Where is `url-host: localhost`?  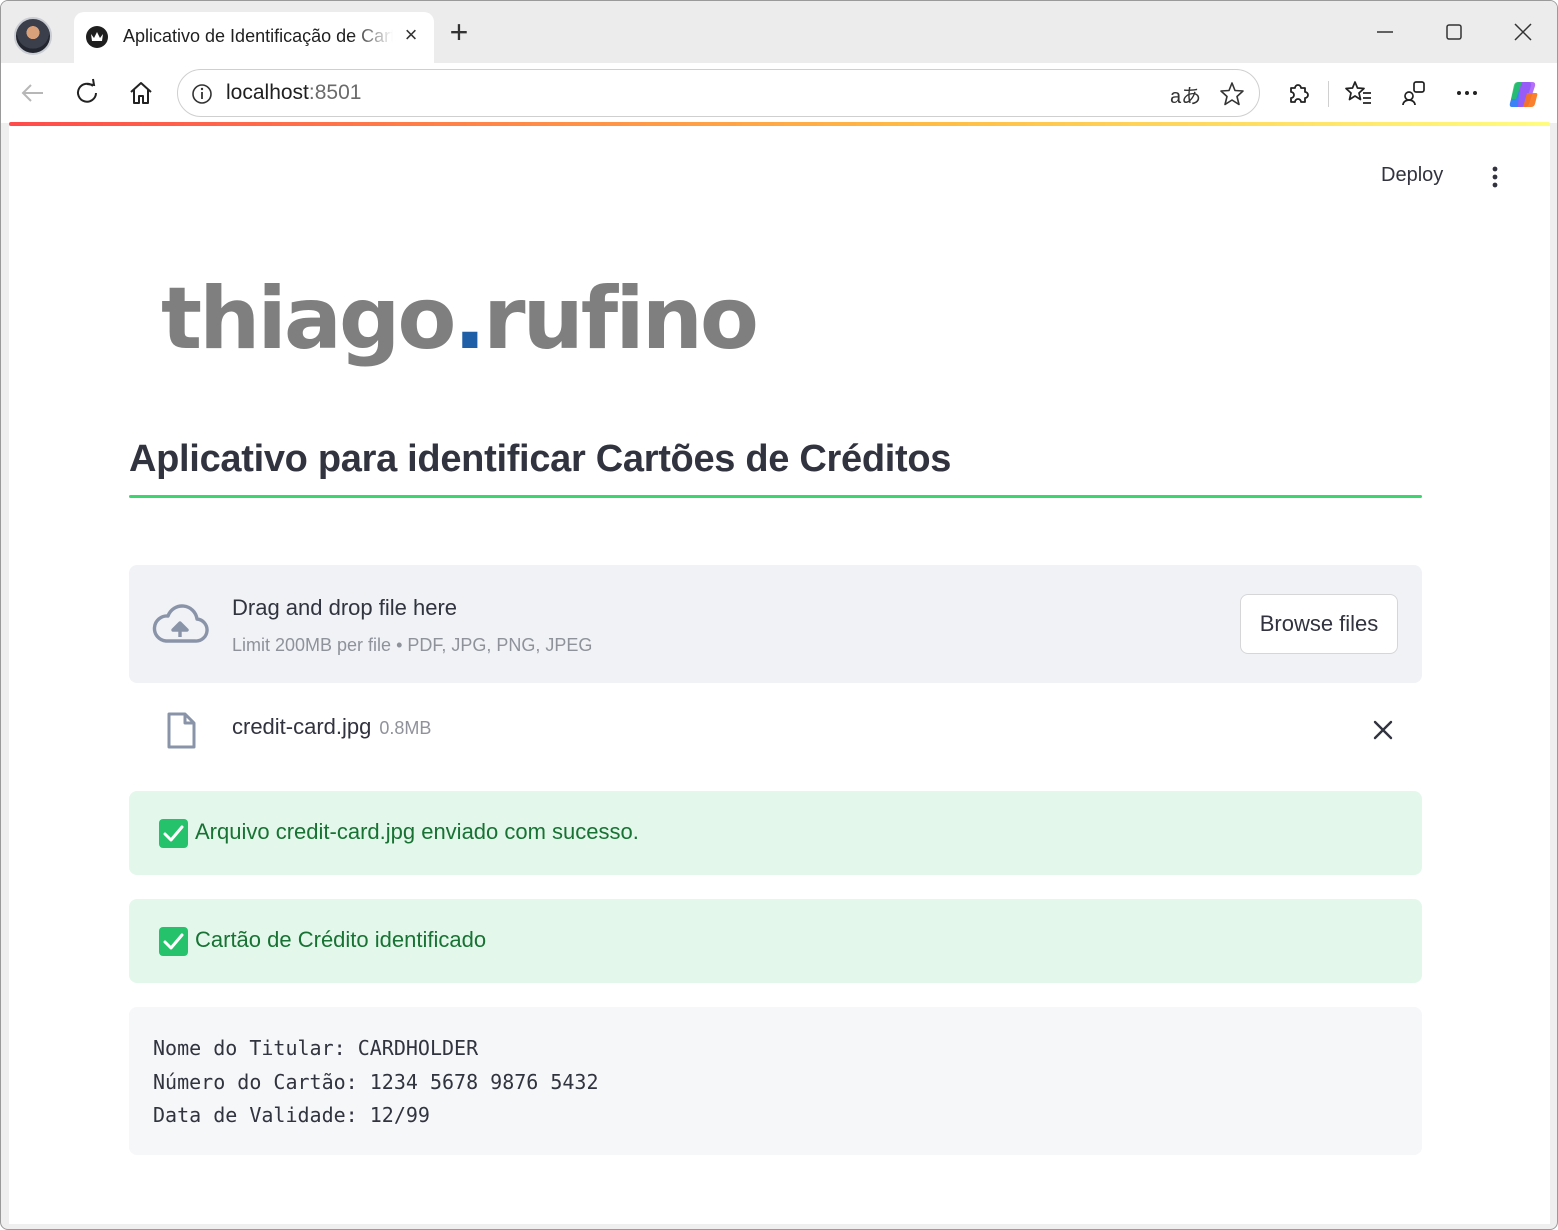 url-host: localhost is located at coordinates (267, 92).